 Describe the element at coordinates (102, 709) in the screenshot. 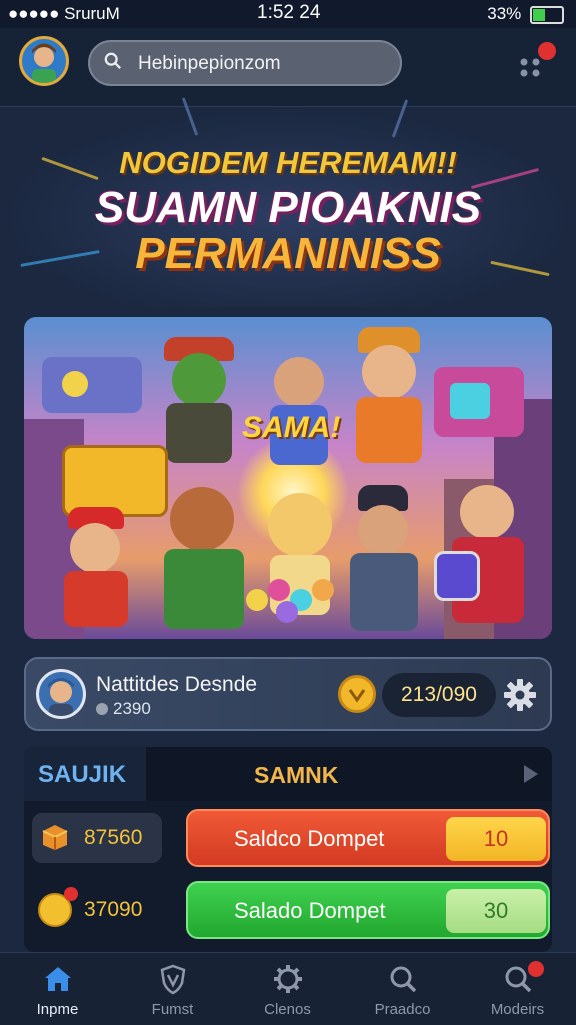

I see `score-icon` at that location.